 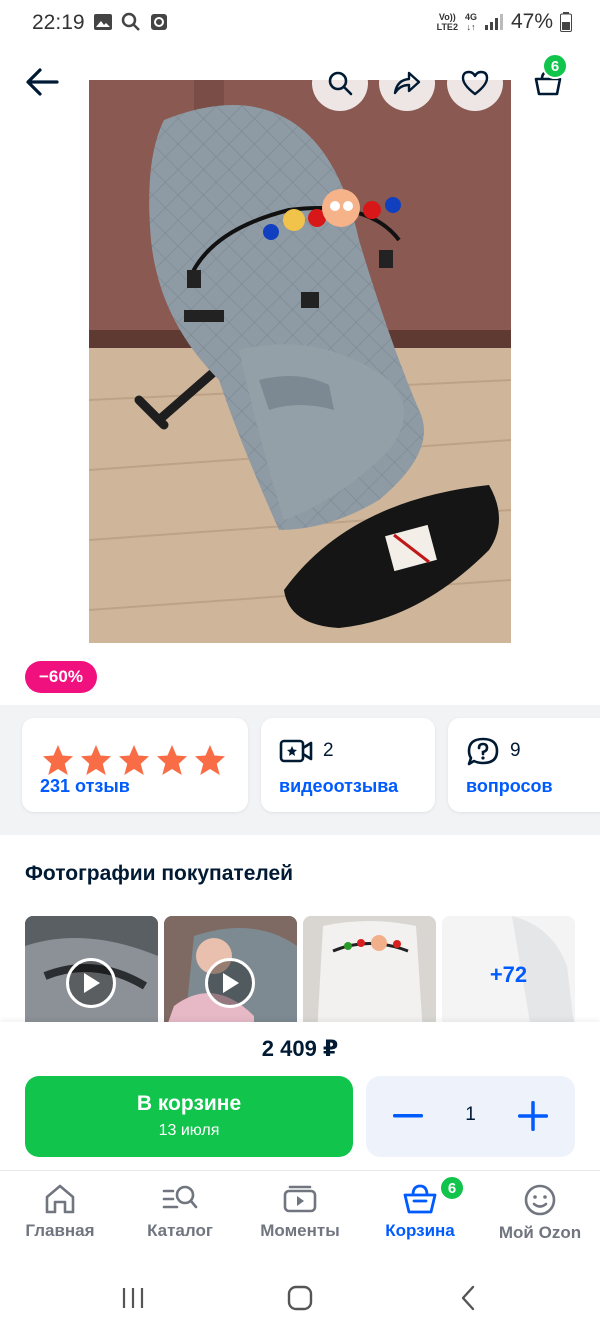 What do you see at coordinates (300, 1199) in the screenshot?
I see `moments-play-icon` at bounding box center [300, 1199].